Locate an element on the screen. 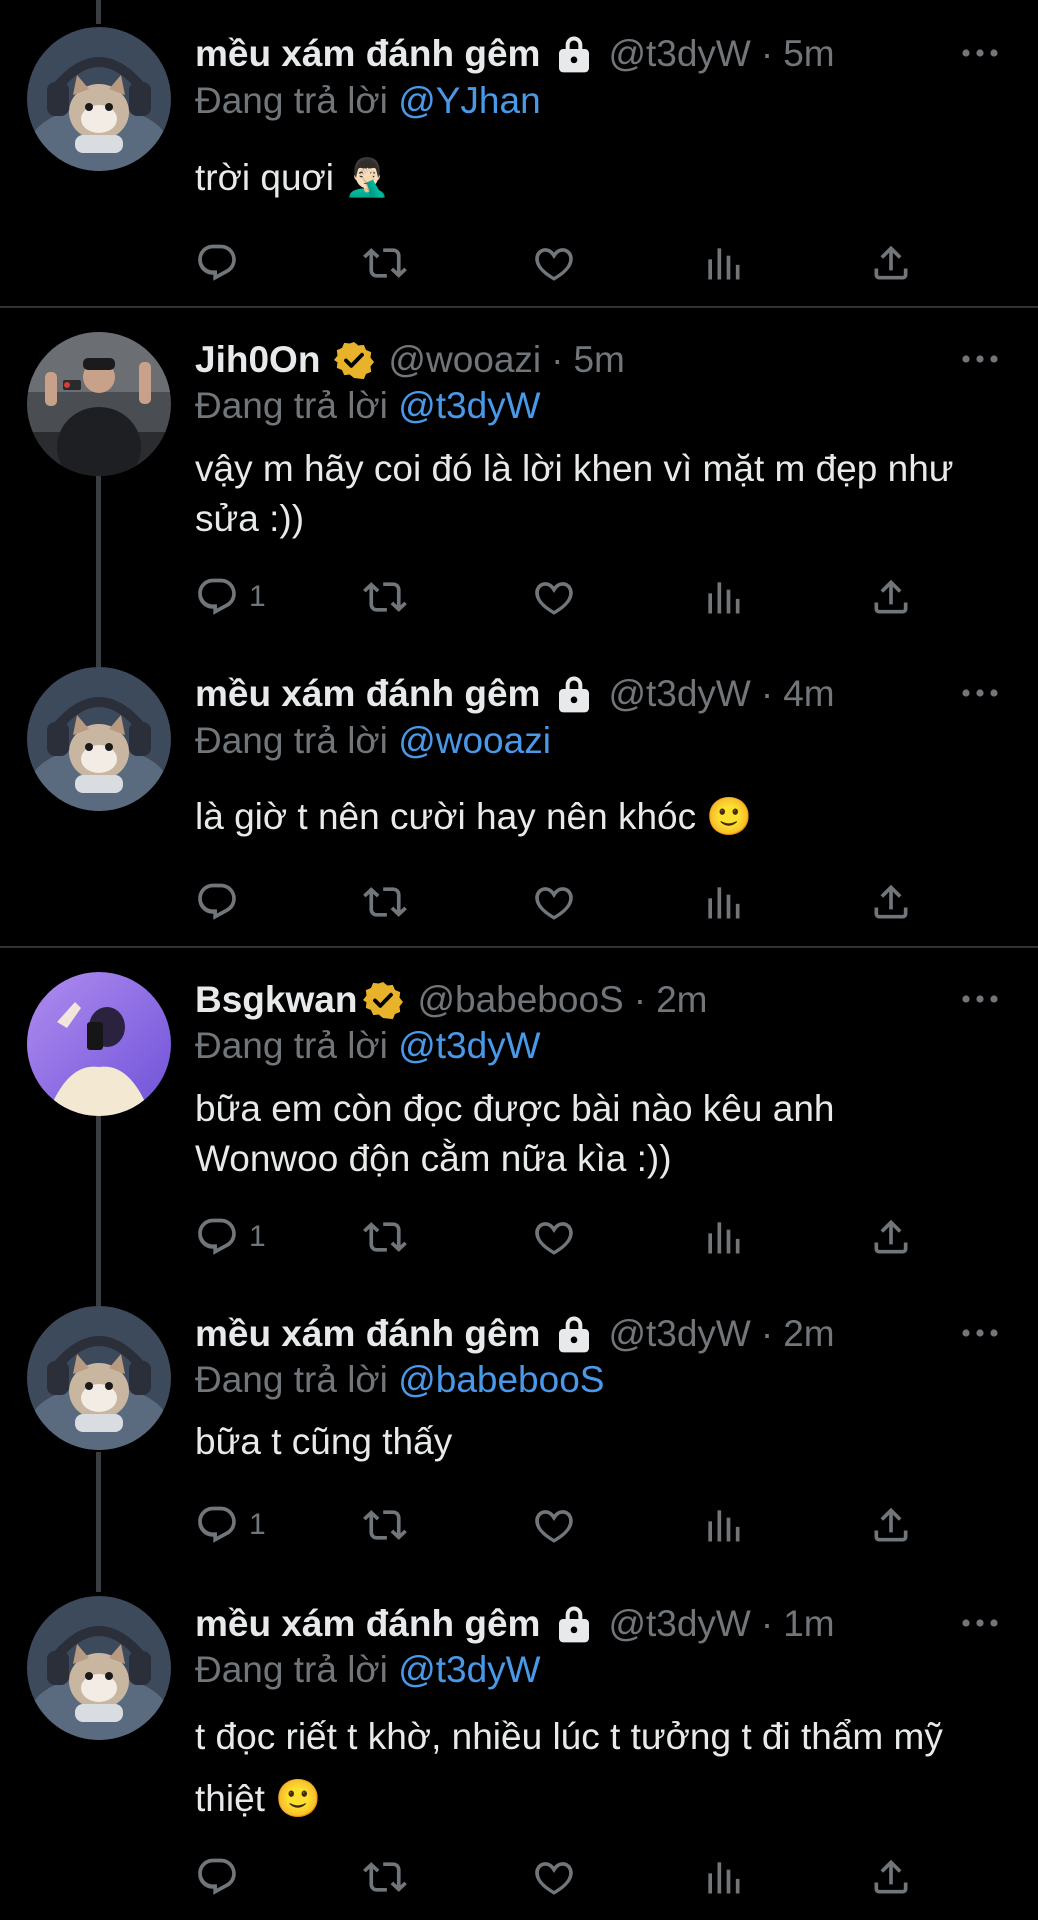  tweet-header: mều xám đánh gêm @t3dyW · 4m is located at coordinates (581, 694).